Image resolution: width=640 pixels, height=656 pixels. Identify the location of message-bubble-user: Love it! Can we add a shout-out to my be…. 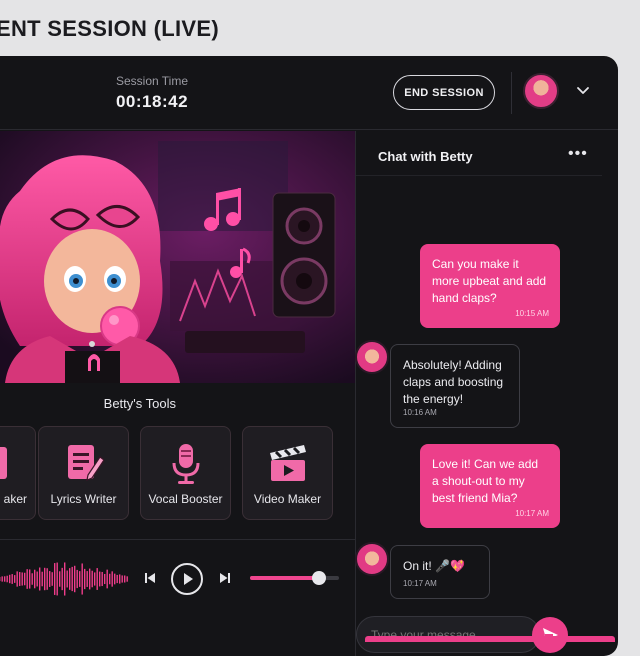
(490, 486).